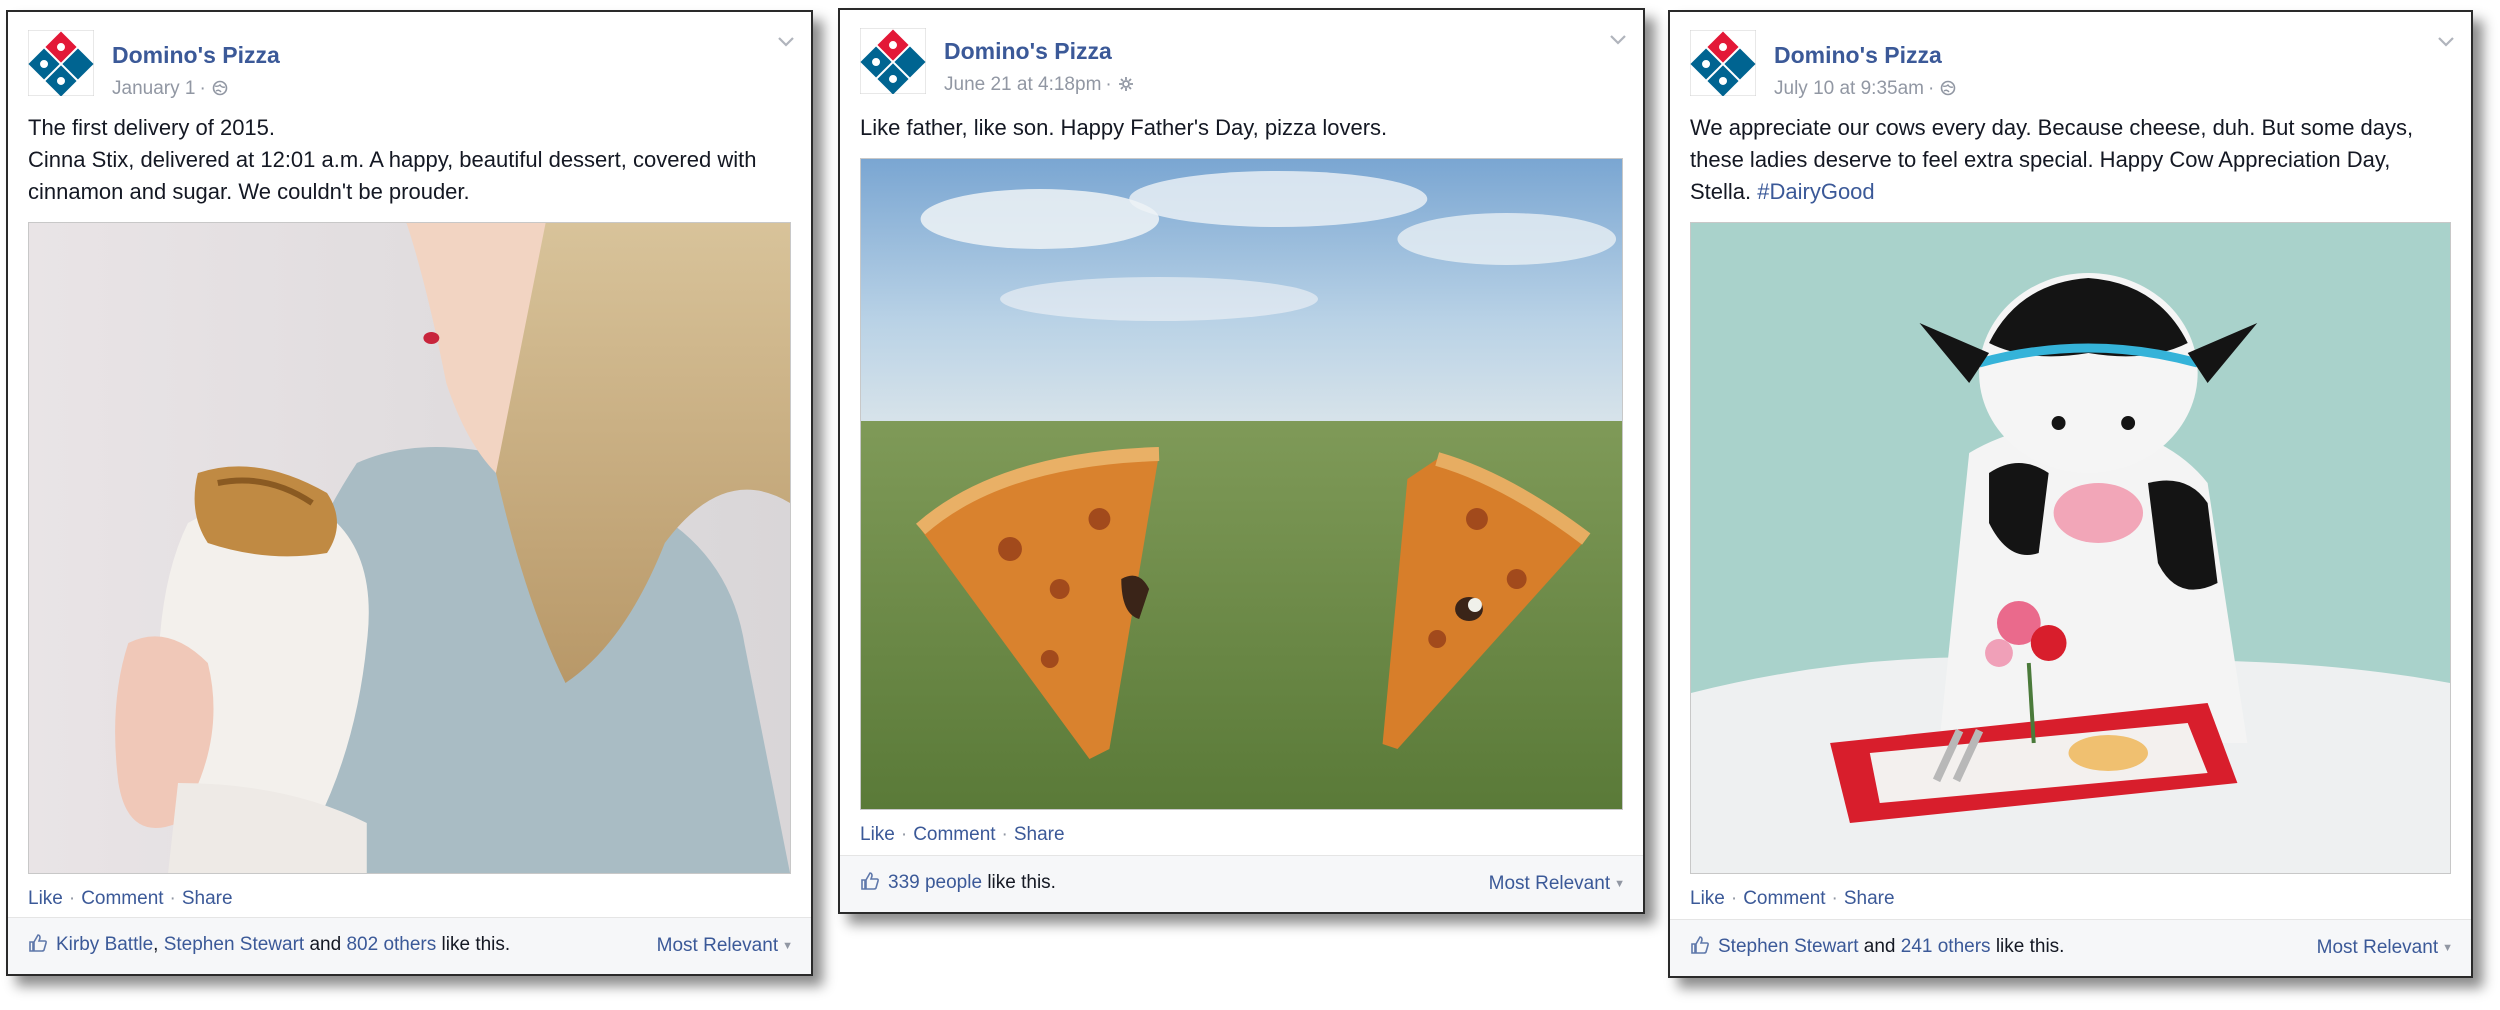  What do you see at coordinates (2072, 66) in the screenshot?
I see `post-header: Domino's Pizza July 10 at 9:35am ·` at bounding box center [2072, 66].